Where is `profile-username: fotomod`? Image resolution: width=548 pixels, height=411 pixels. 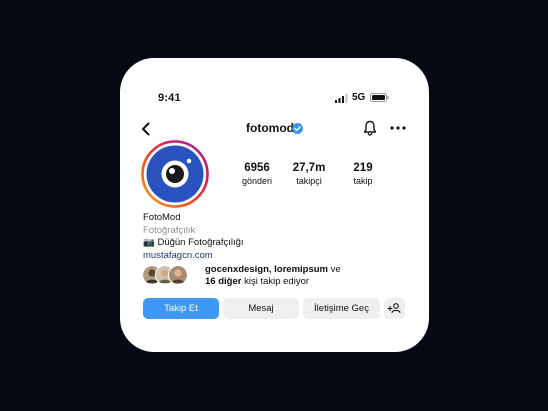
profile-username: fotomod is located at coordinates (270, 128).